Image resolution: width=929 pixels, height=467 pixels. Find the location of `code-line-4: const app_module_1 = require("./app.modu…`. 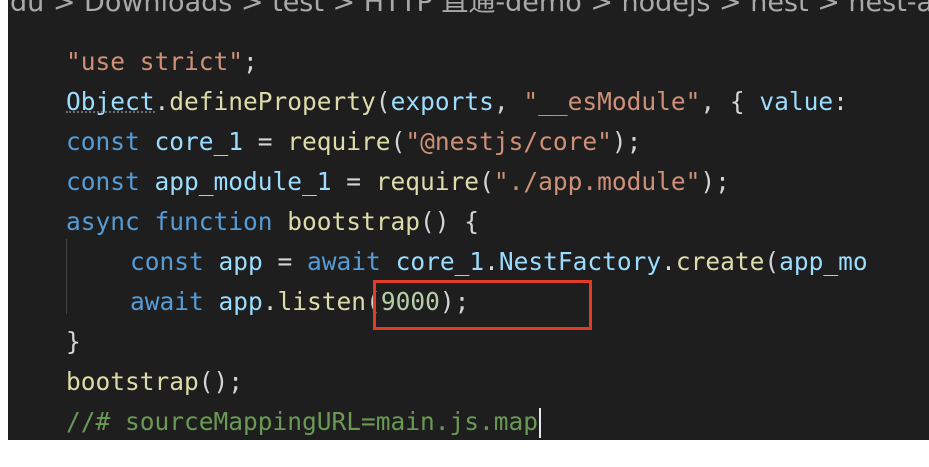

code-line-4: const app_module_1 = require("./app.modu… is located at coordinates (467, 182).